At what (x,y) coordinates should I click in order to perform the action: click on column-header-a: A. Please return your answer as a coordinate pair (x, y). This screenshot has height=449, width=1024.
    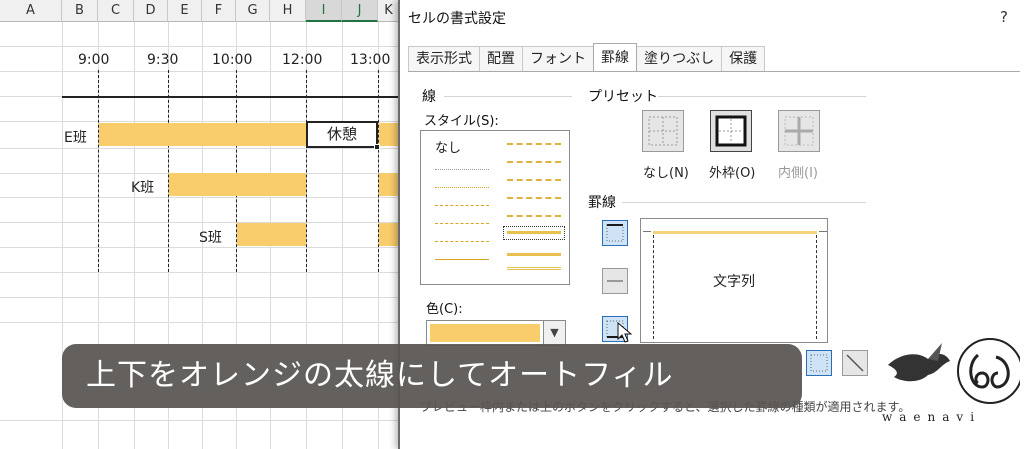
    Looking at the image, I should click on (31, 11).